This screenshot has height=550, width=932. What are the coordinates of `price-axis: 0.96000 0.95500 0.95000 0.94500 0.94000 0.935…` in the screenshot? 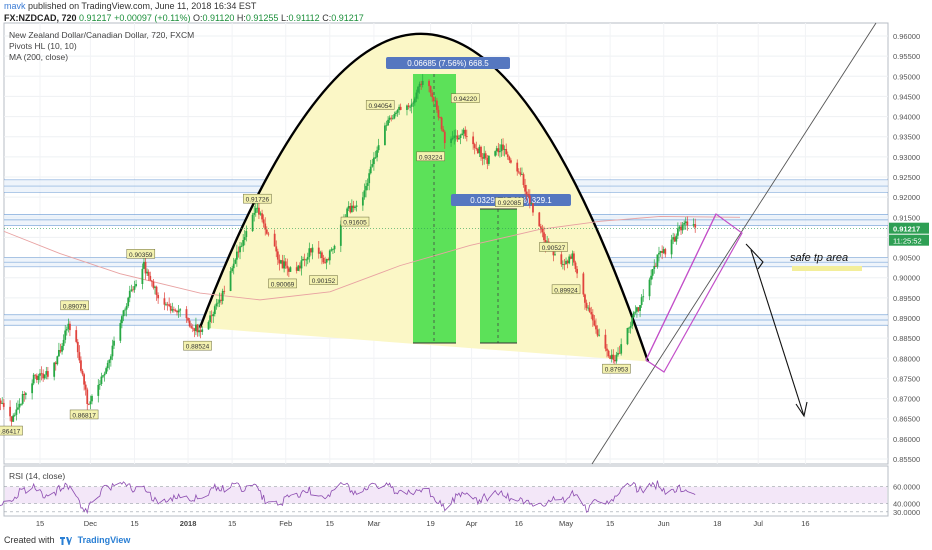 It's located at (906, 248).